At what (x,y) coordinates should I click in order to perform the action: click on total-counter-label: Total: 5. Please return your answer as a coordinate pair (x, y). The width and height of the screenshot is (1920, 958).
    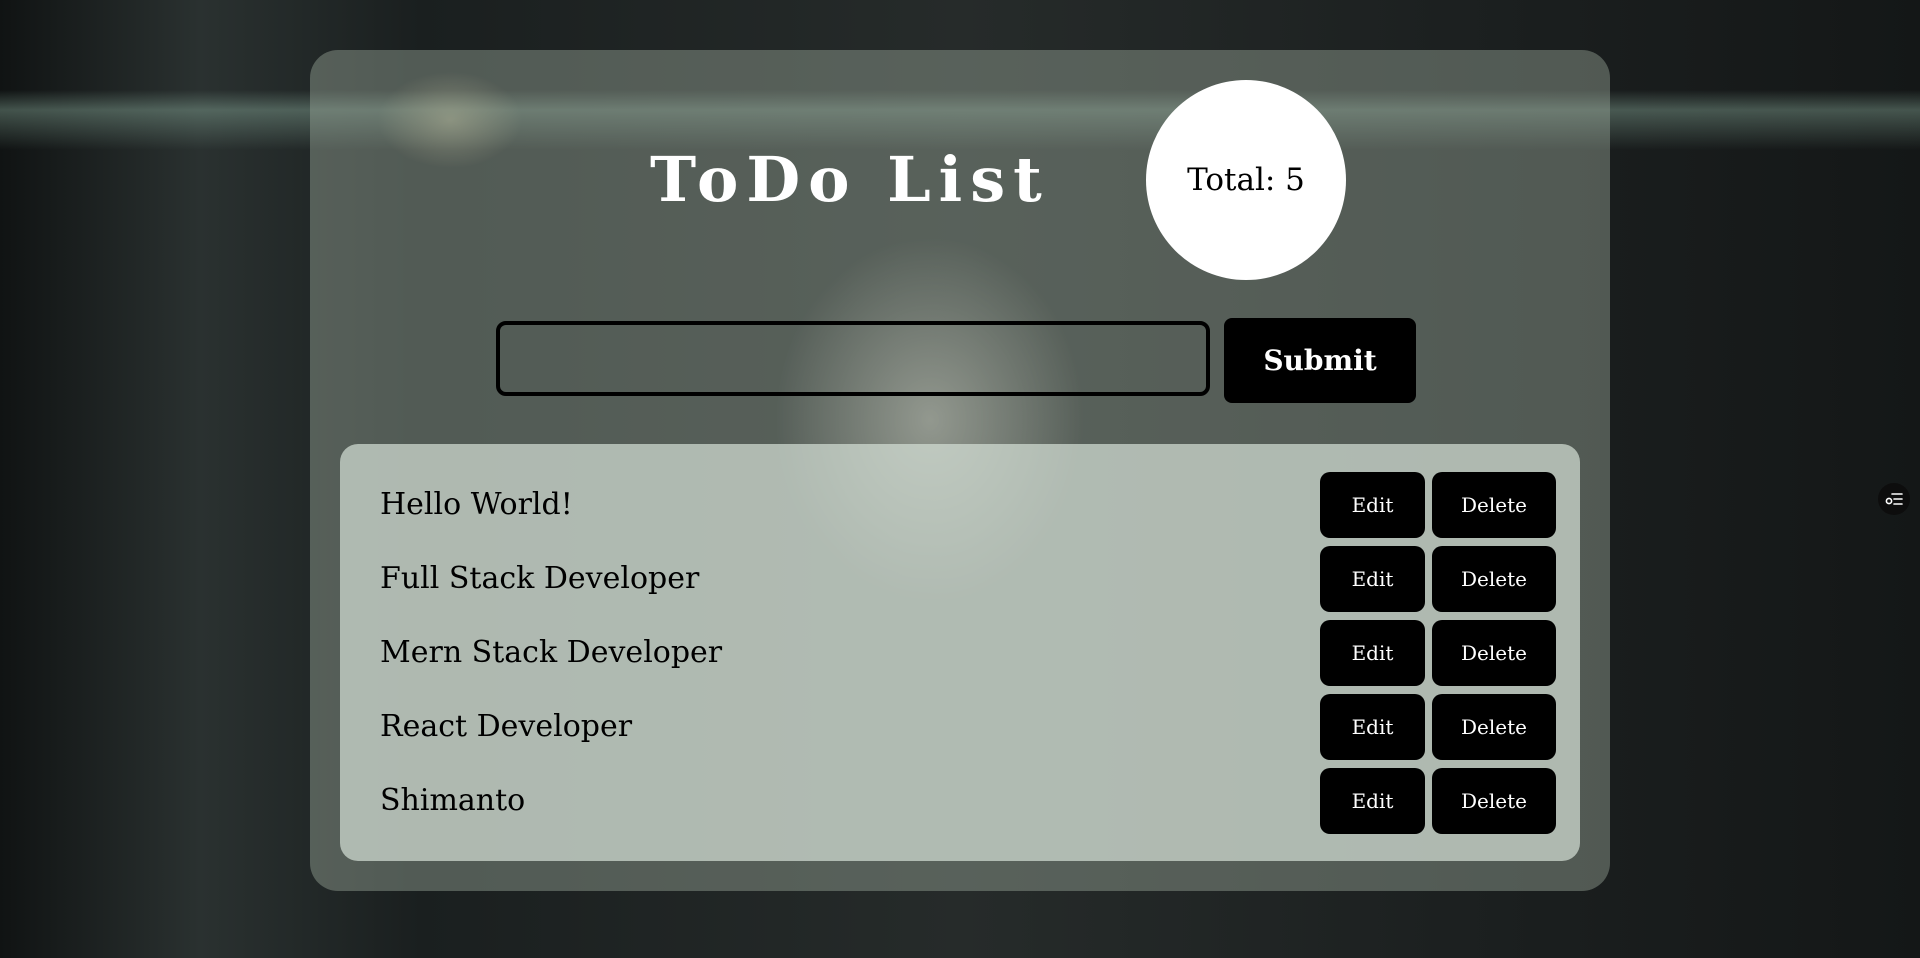
    Looking at the image, I should click on (1246, 180).